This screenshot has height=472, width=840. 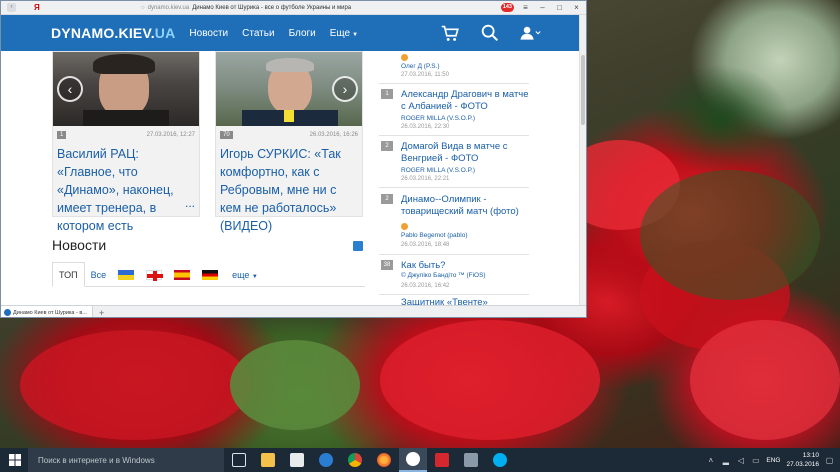 I want to click on back-arrow-icon: ‹, so click(x=11, y=7).